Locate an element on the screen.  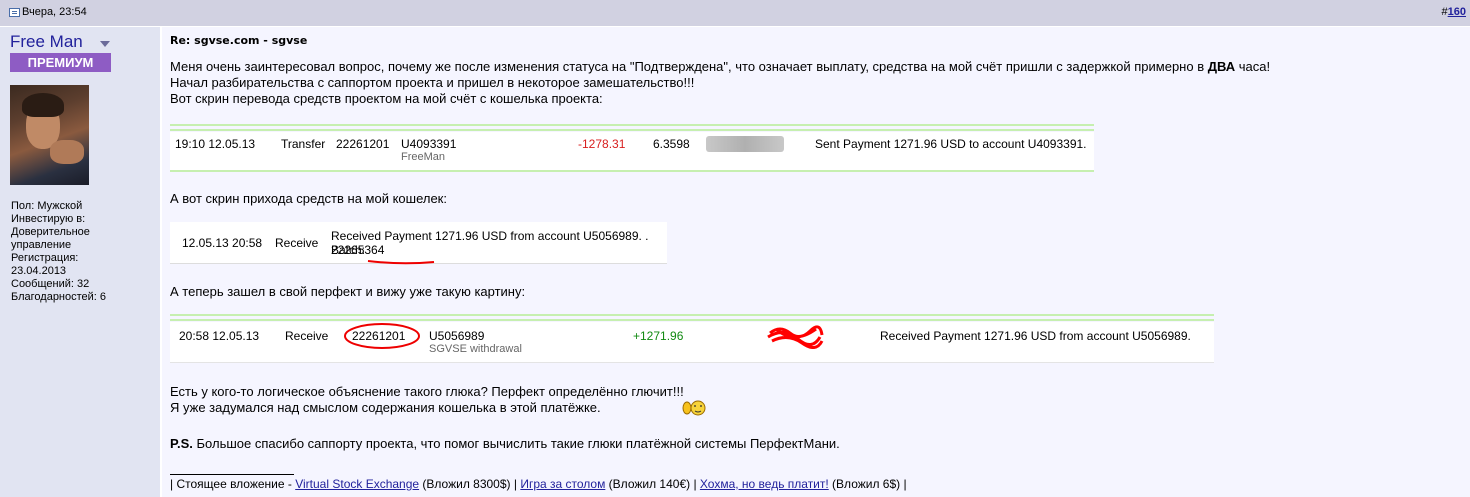
user-info-line: Регистрация: is located at coordinates (45, 258).